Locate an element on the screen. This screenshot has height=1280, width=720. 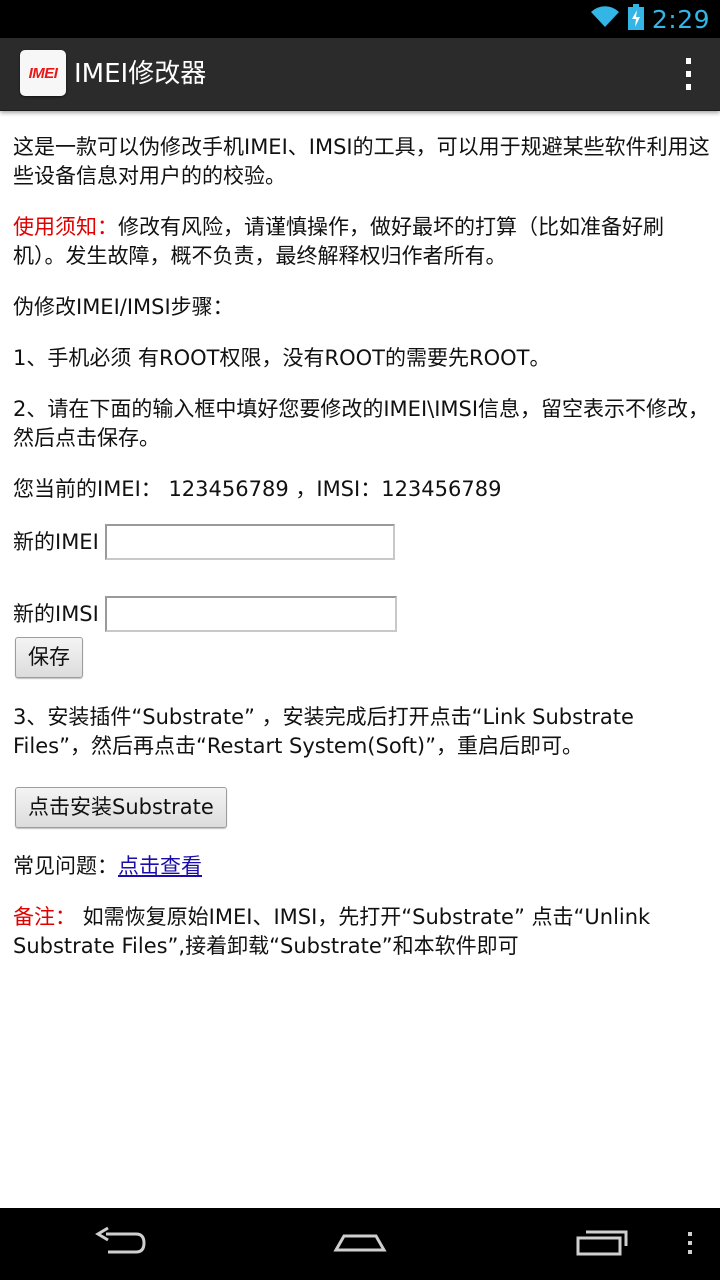
action-bar: IMEI IMEI修改器 is located at coordinates (360, 74).